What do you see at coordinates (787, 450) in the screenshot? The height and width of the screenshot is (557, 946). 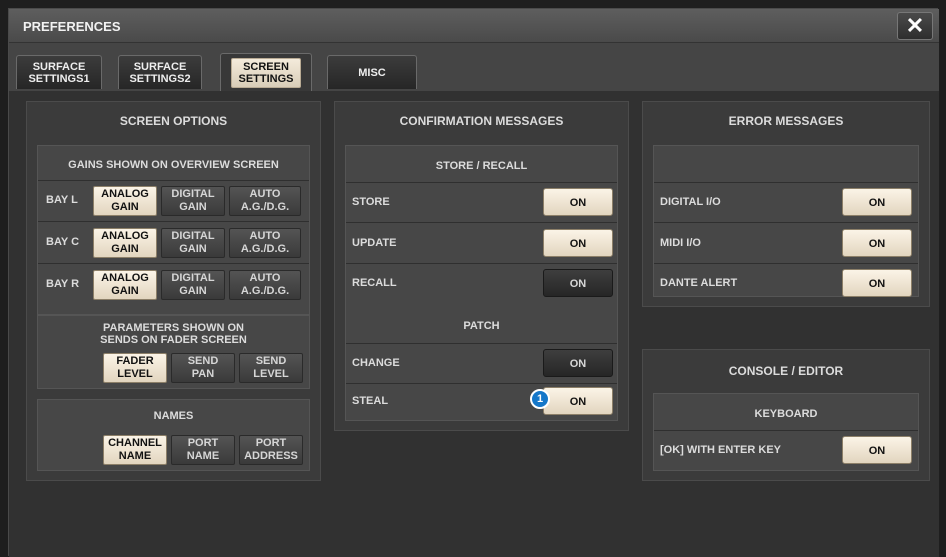 I see `ok-enter-key-row: [OK] WITH ENTER KEY ON` at bounding box center [787, 450].